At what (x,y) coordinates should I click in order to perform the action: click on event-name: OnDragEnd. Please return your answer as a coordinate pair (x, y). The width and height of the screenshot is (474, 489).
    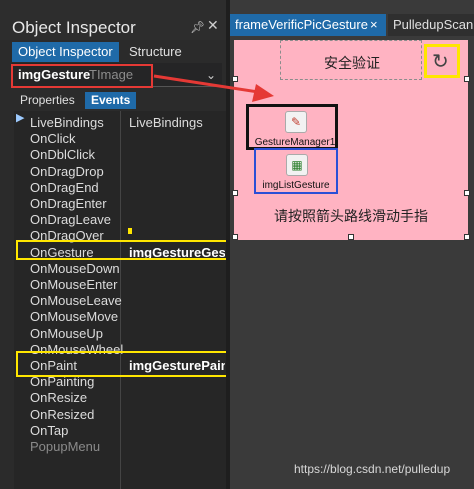
    Looking at the image, I should click on (64, 188).